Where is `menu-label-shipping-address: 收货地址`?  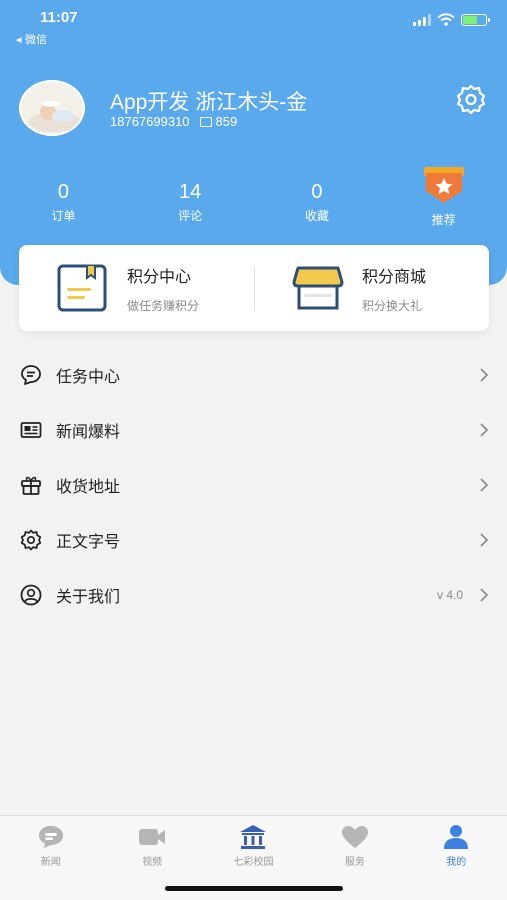 menu-label-shipping-address: 收货地址 is located at coordinates (88, 486).